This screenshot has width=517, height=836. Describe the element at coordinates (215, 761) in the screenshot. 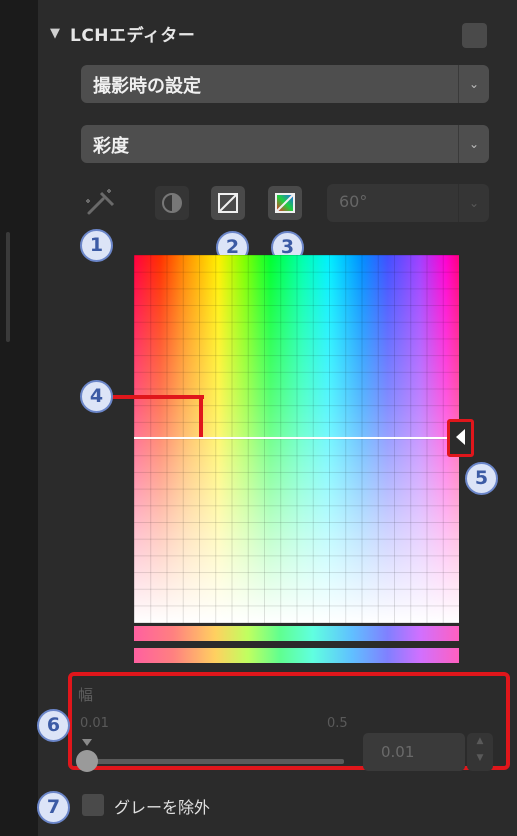

I see `width-slider-track` at that location.